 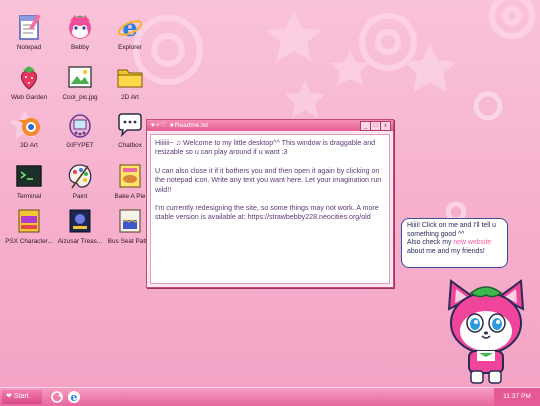 I want to click on bubble-text-pre: Also check my, so click(x=430, y=243).